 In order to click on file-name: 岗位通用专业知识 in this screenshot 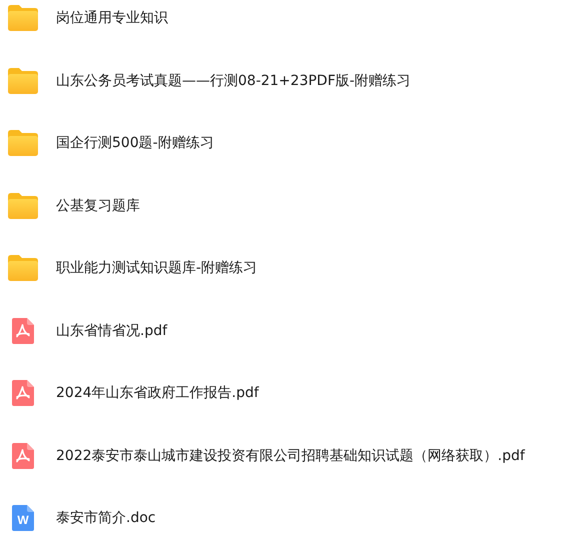, I will do `click(112, 18)`.